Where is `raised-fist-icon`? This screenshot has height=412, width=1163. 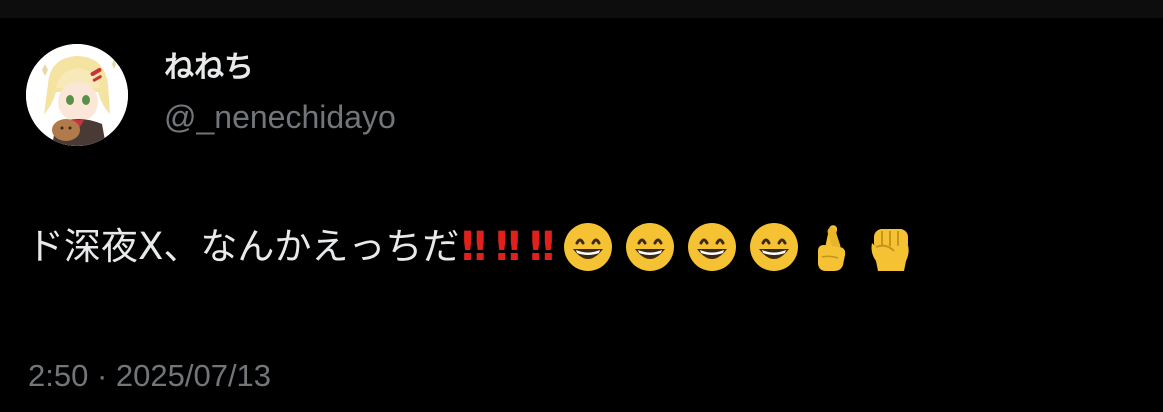
raised-fist-icon is located at coordinates (890, 250).